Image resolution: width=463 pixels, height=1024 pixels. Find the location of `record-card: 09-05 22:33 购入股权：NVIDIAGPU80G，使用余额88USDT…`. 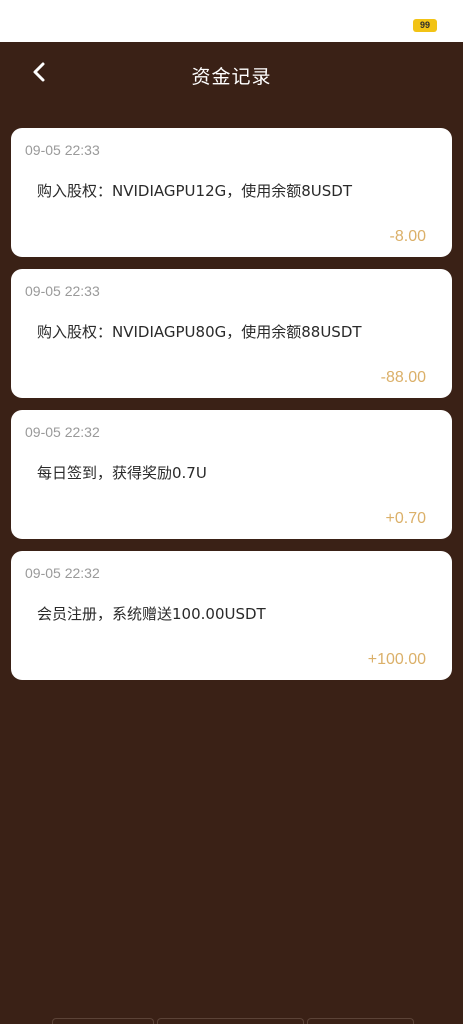

record-card: 09-05 22:33 购入股权：NVIDIAGPU80G，使用余额88USDT… is located at coordinates (231, 333).